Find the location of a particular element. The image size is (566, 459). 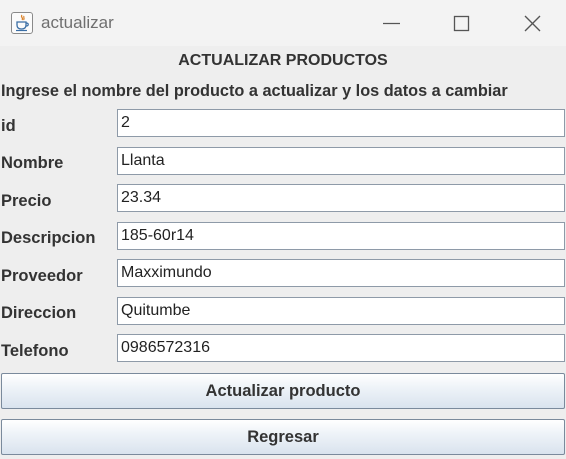

minimize-icon is located at coordinates (391, 23).